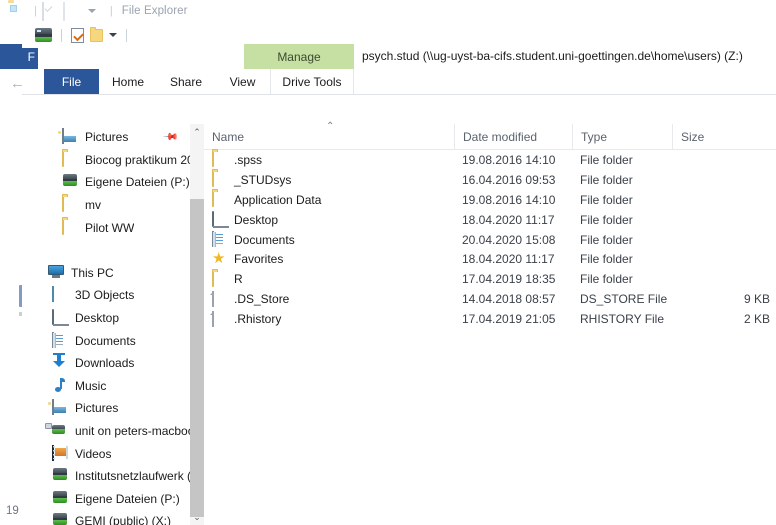 The height and width of the screenshot is (525, 776). I want to click on sidebar-item-videos: Videos, so click(106, 453).